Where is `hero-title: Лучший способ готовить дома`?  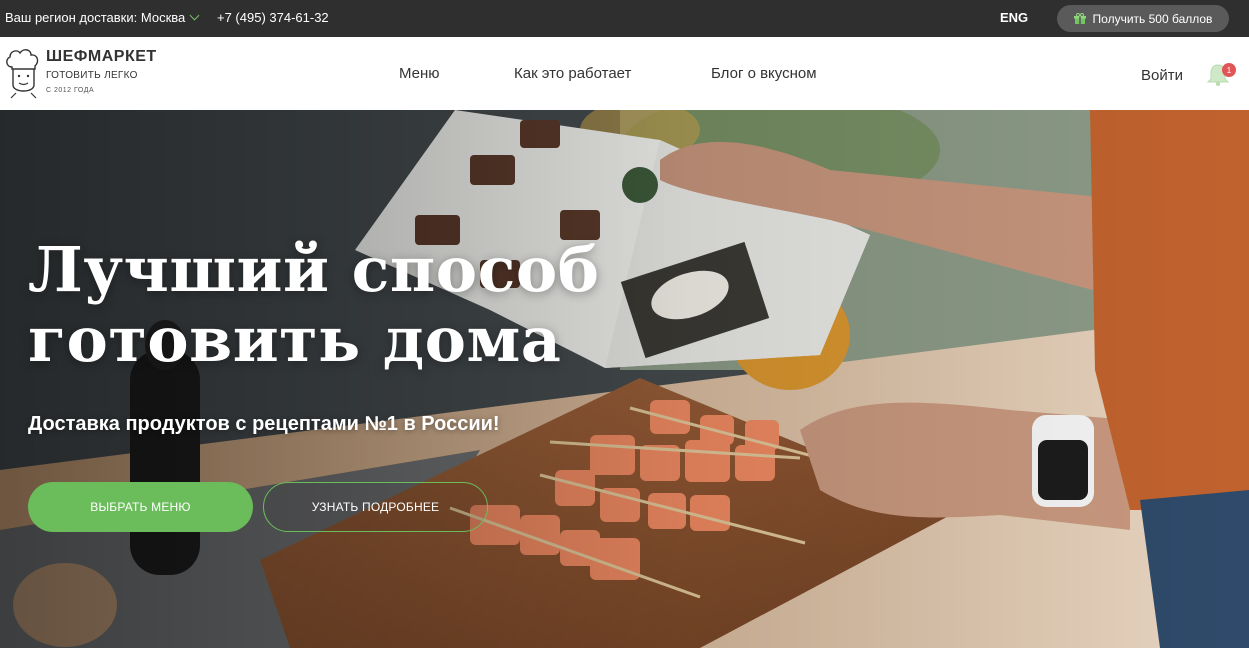 hero-title: Лучший способ готовить дома is located at coordinates (314, 305).